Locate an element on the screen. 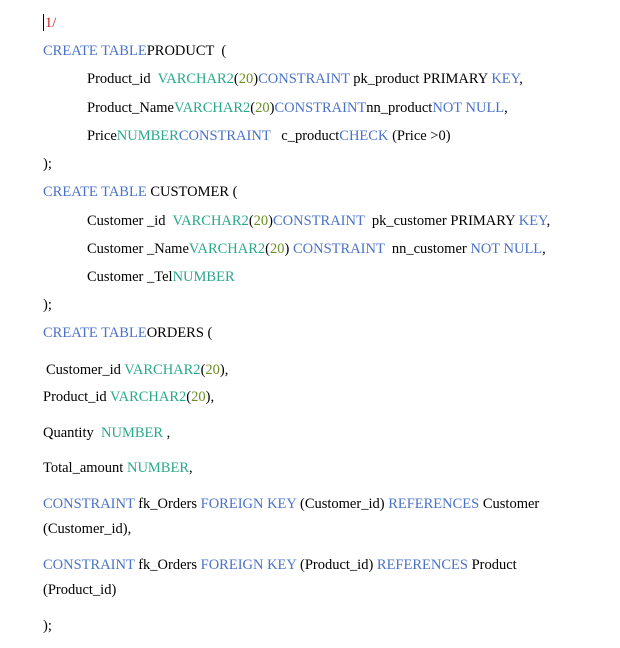 The image size is (620, 648). line-orders-customer-id: Customer_id VARCHAR2(20), is located at coordinates (137, 370).